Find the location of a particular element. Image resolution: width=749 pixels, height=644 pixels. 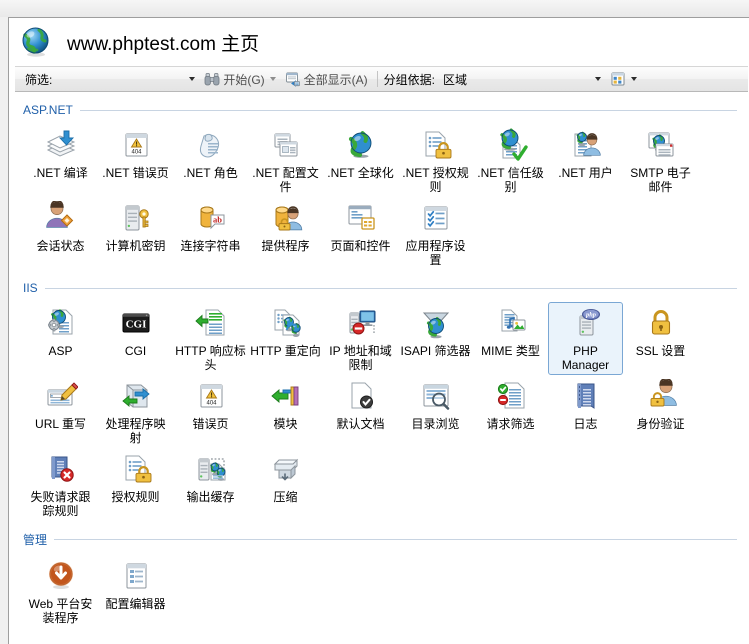

feature-tile: 页面和控件 is located at coordinates (360, 233).